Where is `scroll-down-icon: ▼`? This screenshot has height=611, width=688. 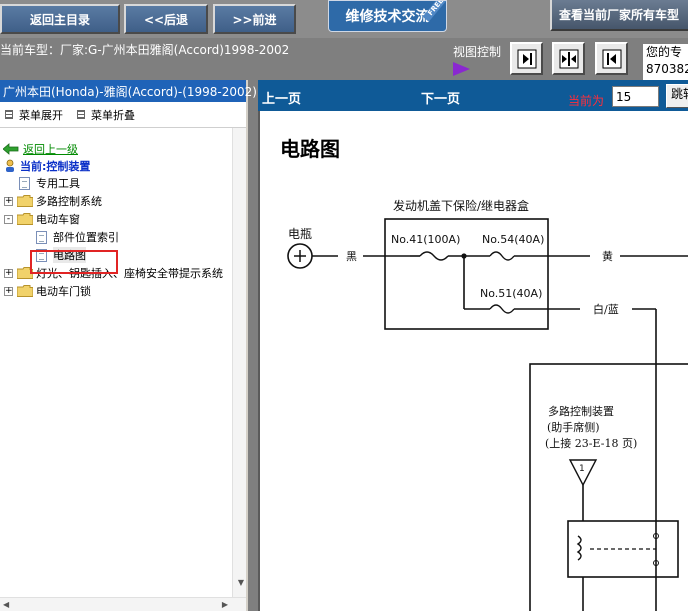 scroll-down-icon: ▼ is located at coordinates (241, 582).